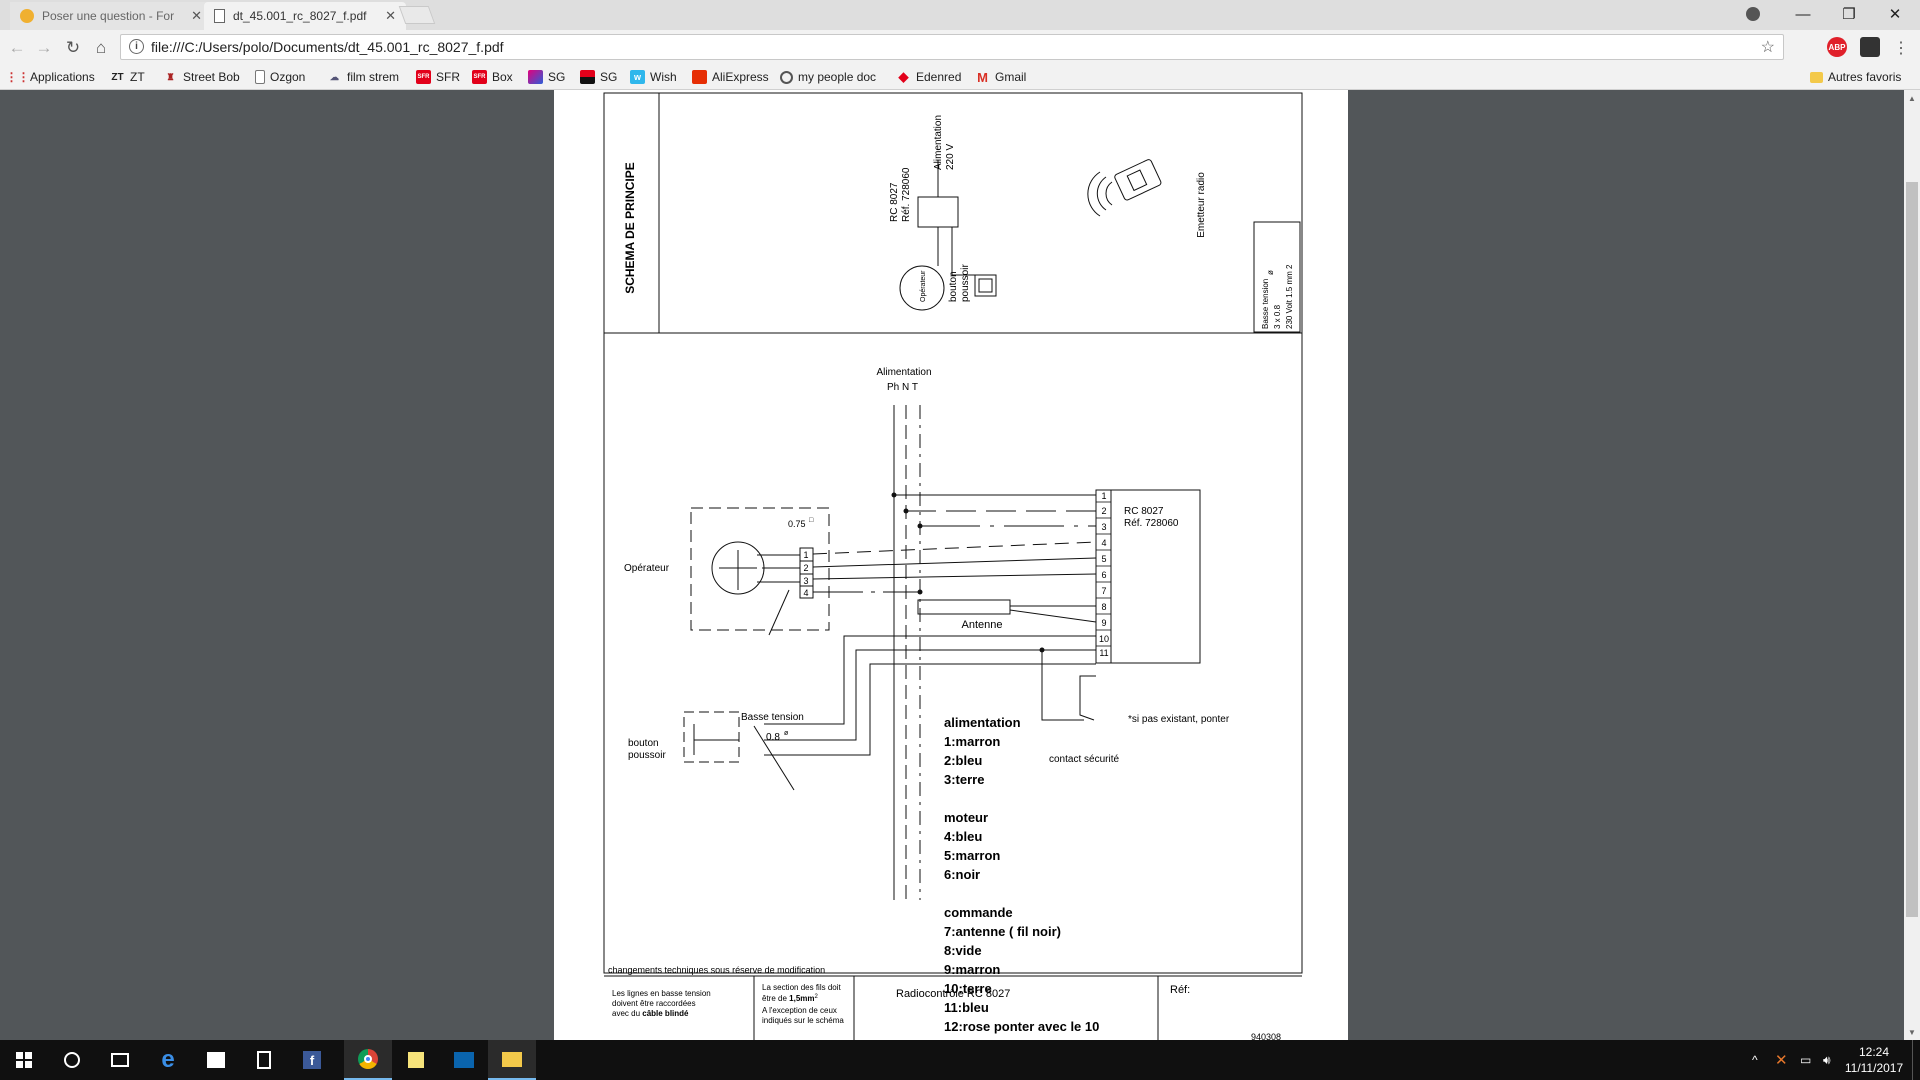 The image size is (1920, 1080). What do you see at coordinates (1912, 1032) in the screenshot?
I see `scroll-down-icon: ▼` at bounding box center [1912, 1032].